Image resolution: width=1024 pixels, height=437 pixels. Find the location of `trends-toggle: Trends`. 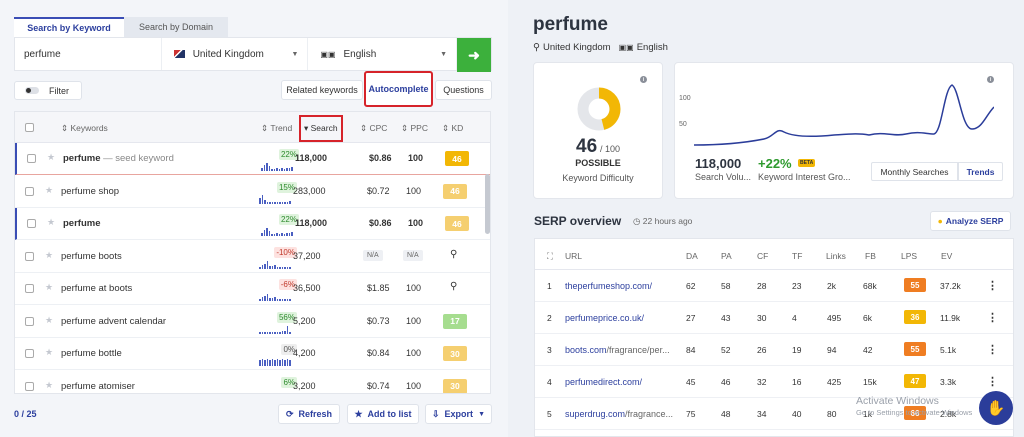

trends-toggle: Trends is located at coordinates (980, 171).